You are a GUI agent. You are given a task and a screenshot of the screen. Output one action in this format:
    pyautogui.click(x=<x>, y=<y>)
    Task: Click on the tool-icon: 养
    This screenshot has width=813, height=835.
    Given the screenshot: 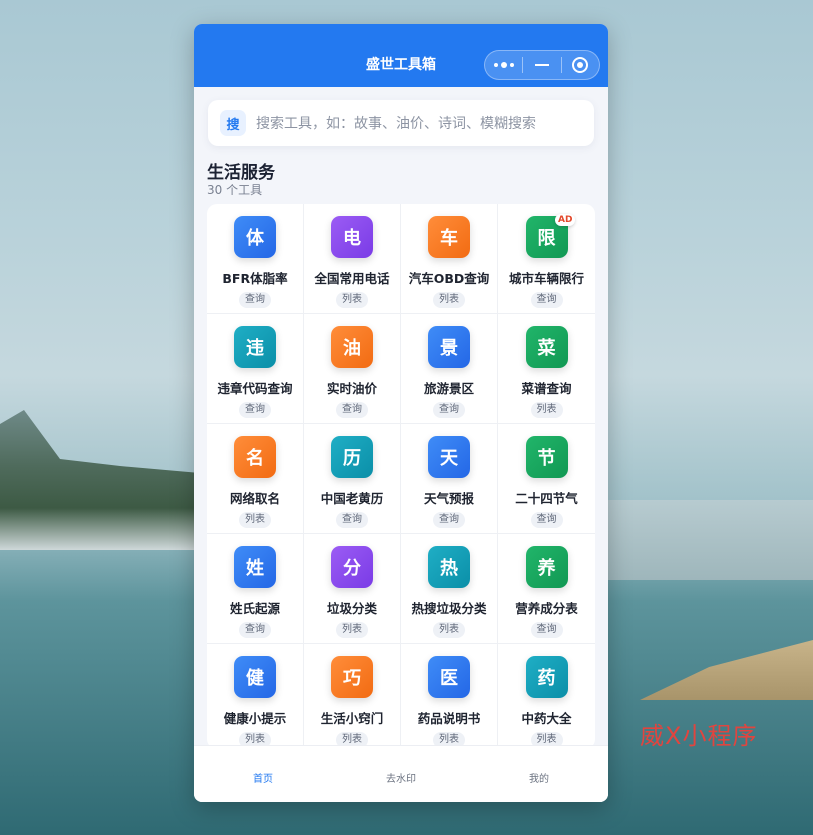 What is the action you would take?
    pyautogui.click(x=546, y=567)
    